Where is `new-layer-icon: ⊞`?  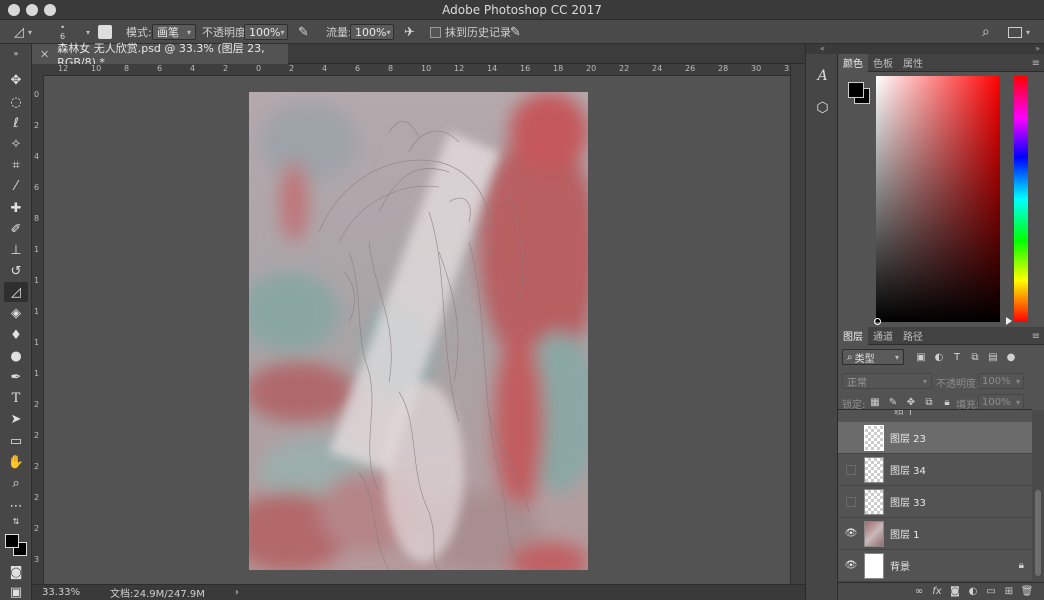
new-layer-icon: ⊞ is located at coordinates (1009, 592).